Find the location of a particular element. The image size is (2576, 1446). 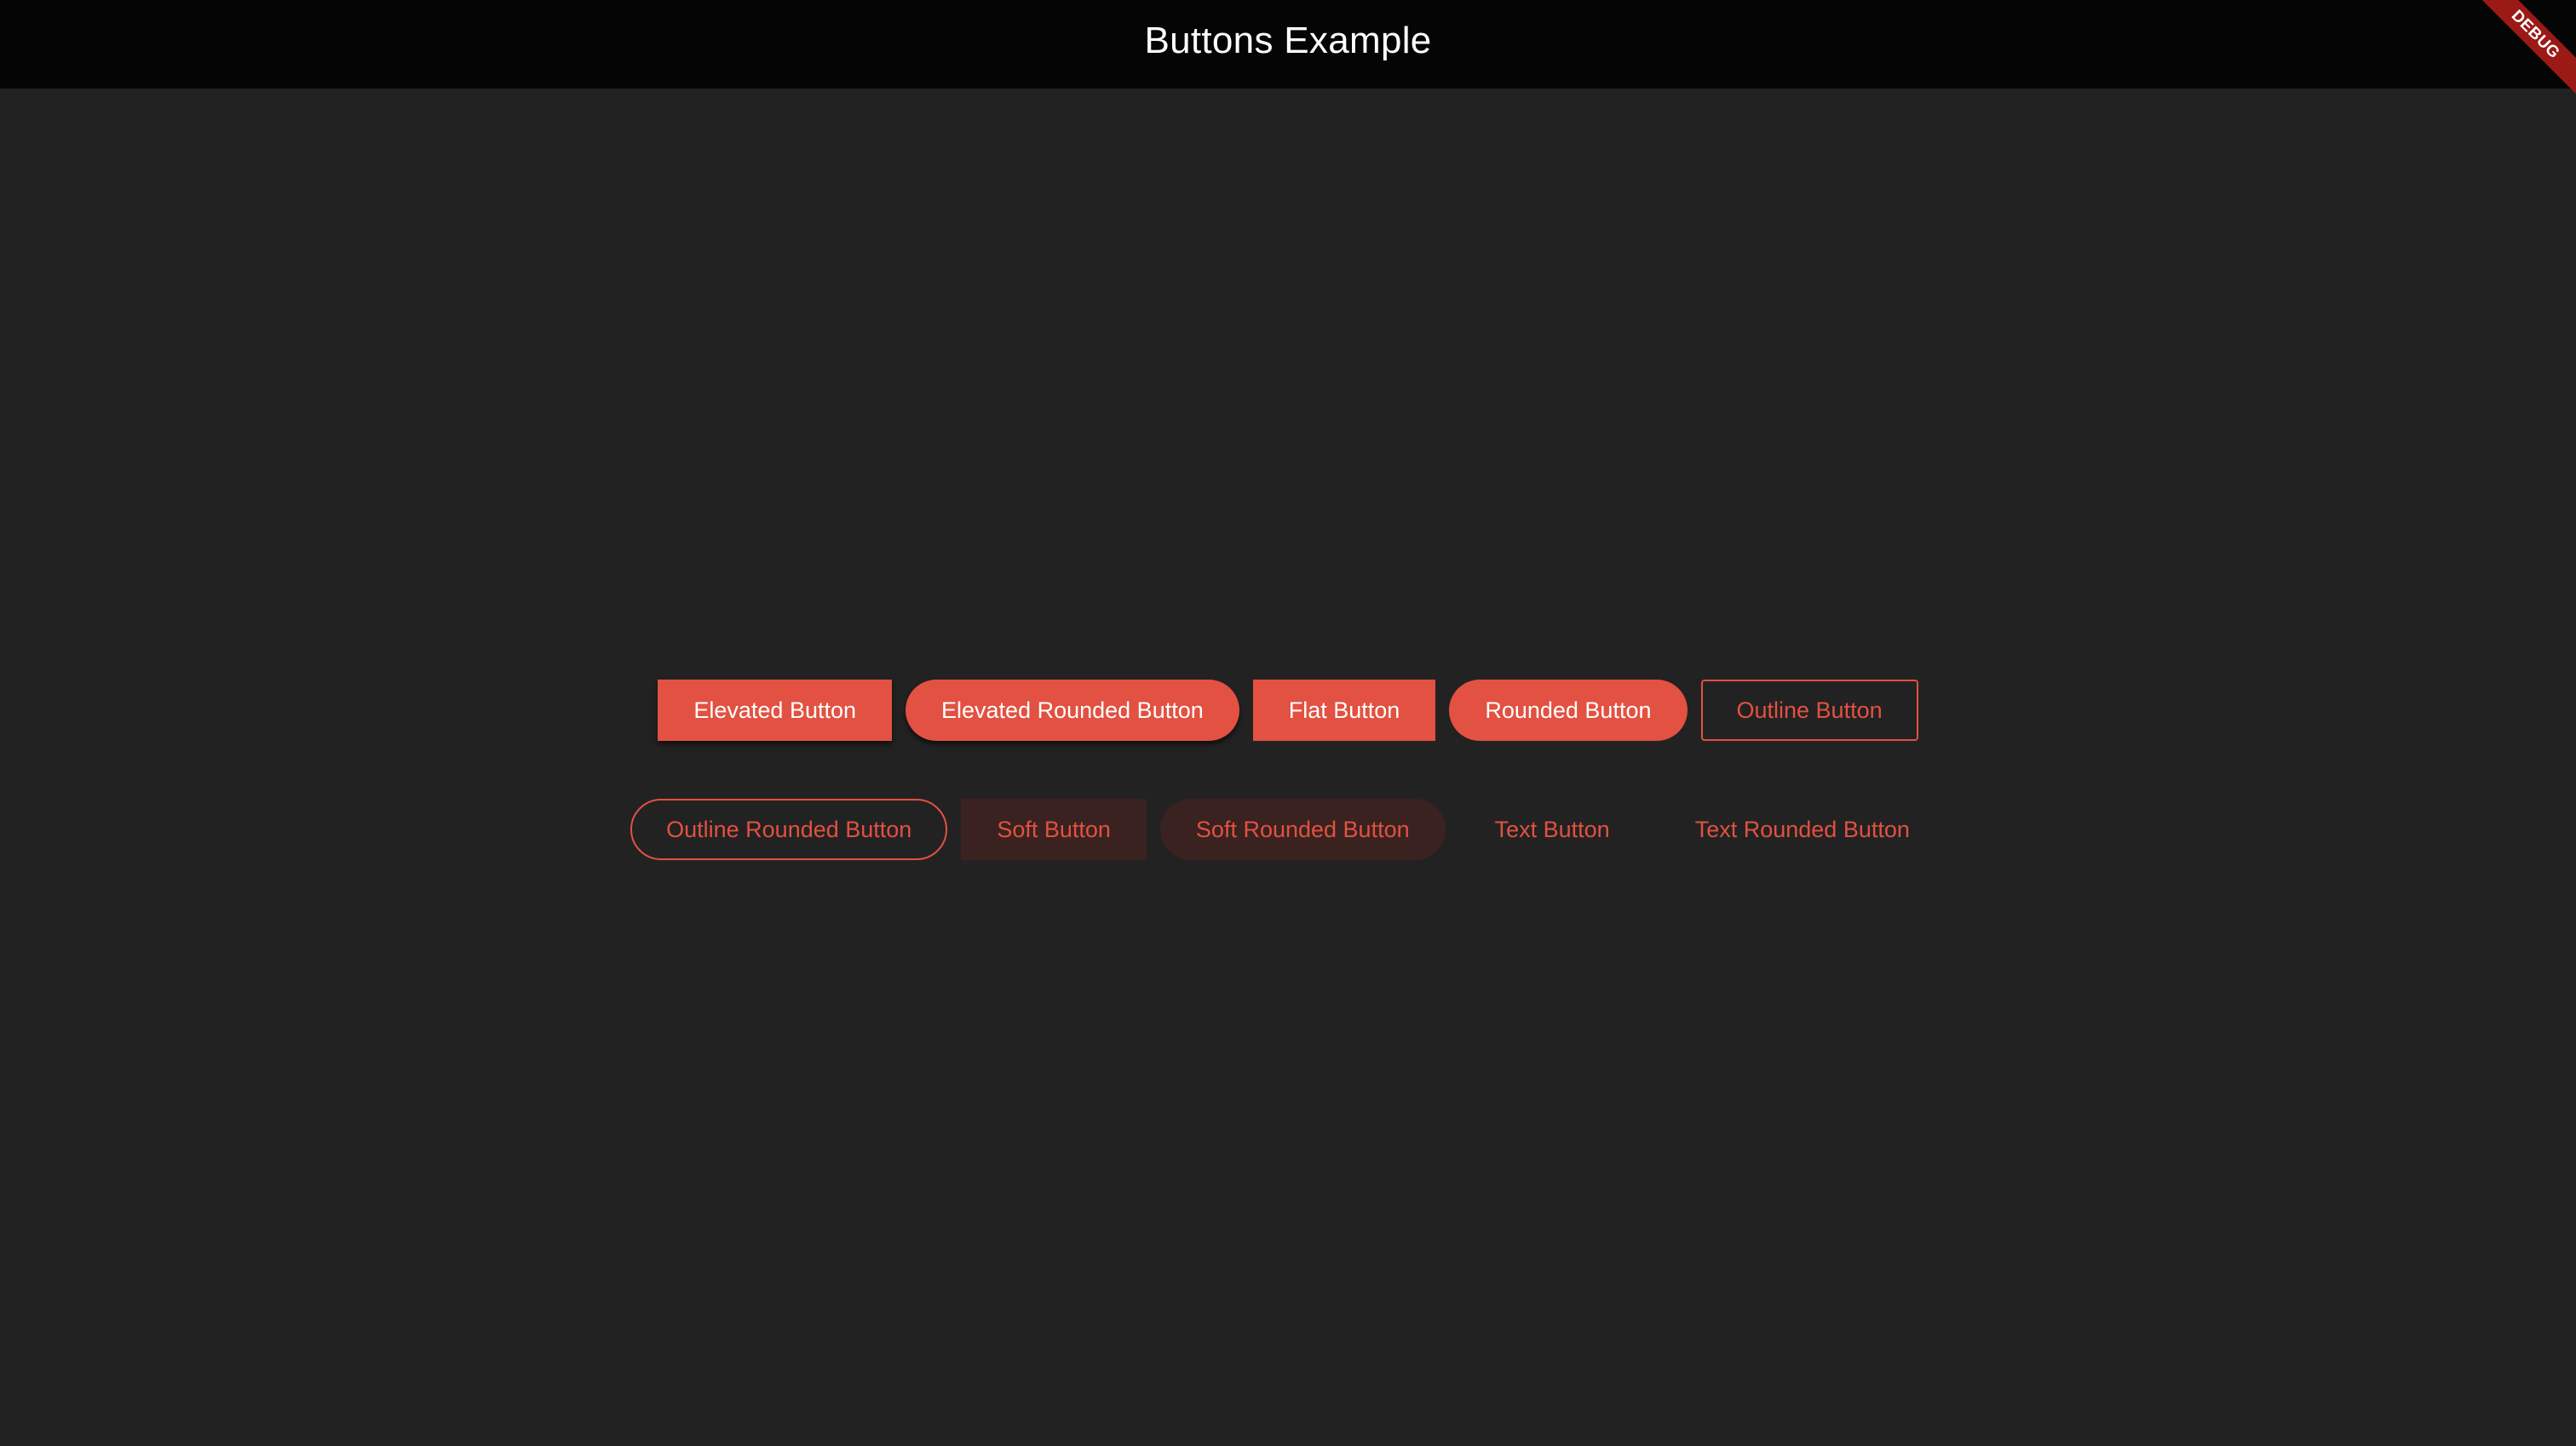

elevated-rounded-button: Elevated Rounded Button is located at coordinates (1073, 710).